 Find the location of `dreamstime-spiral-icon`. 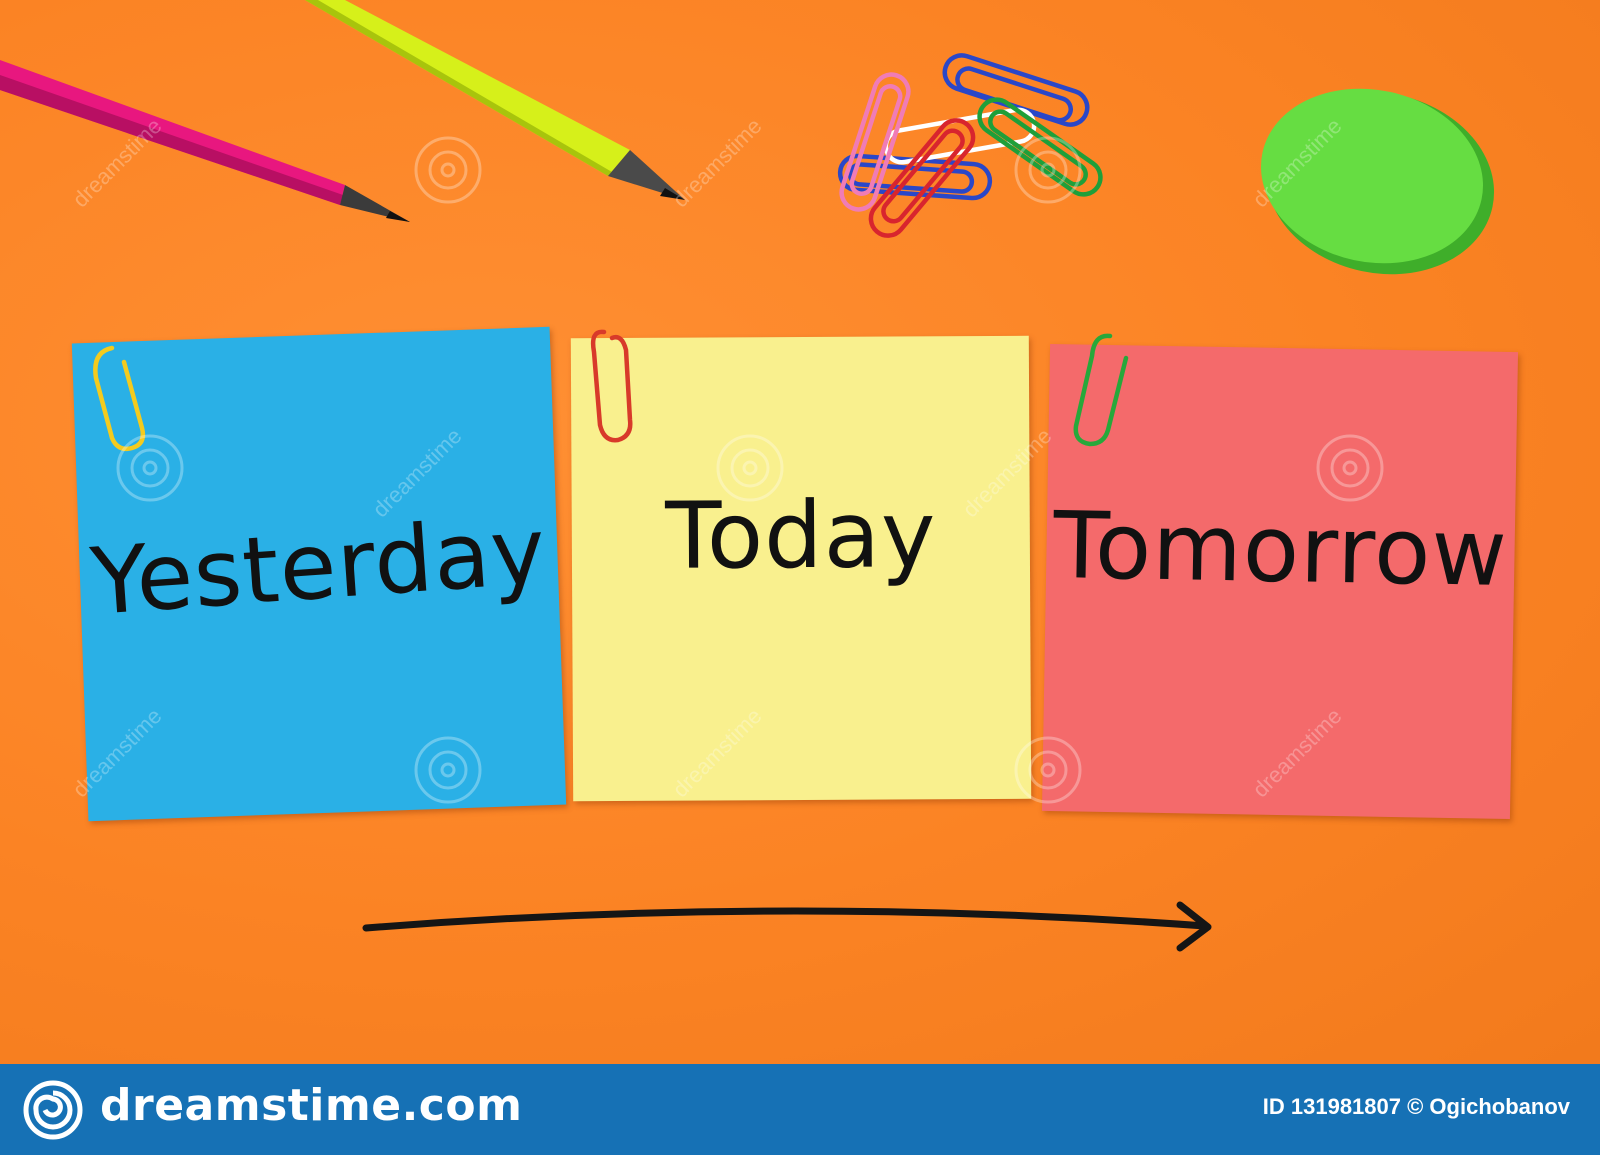

dreamstime-spiral-icon is located at coordinates (53, 1110).